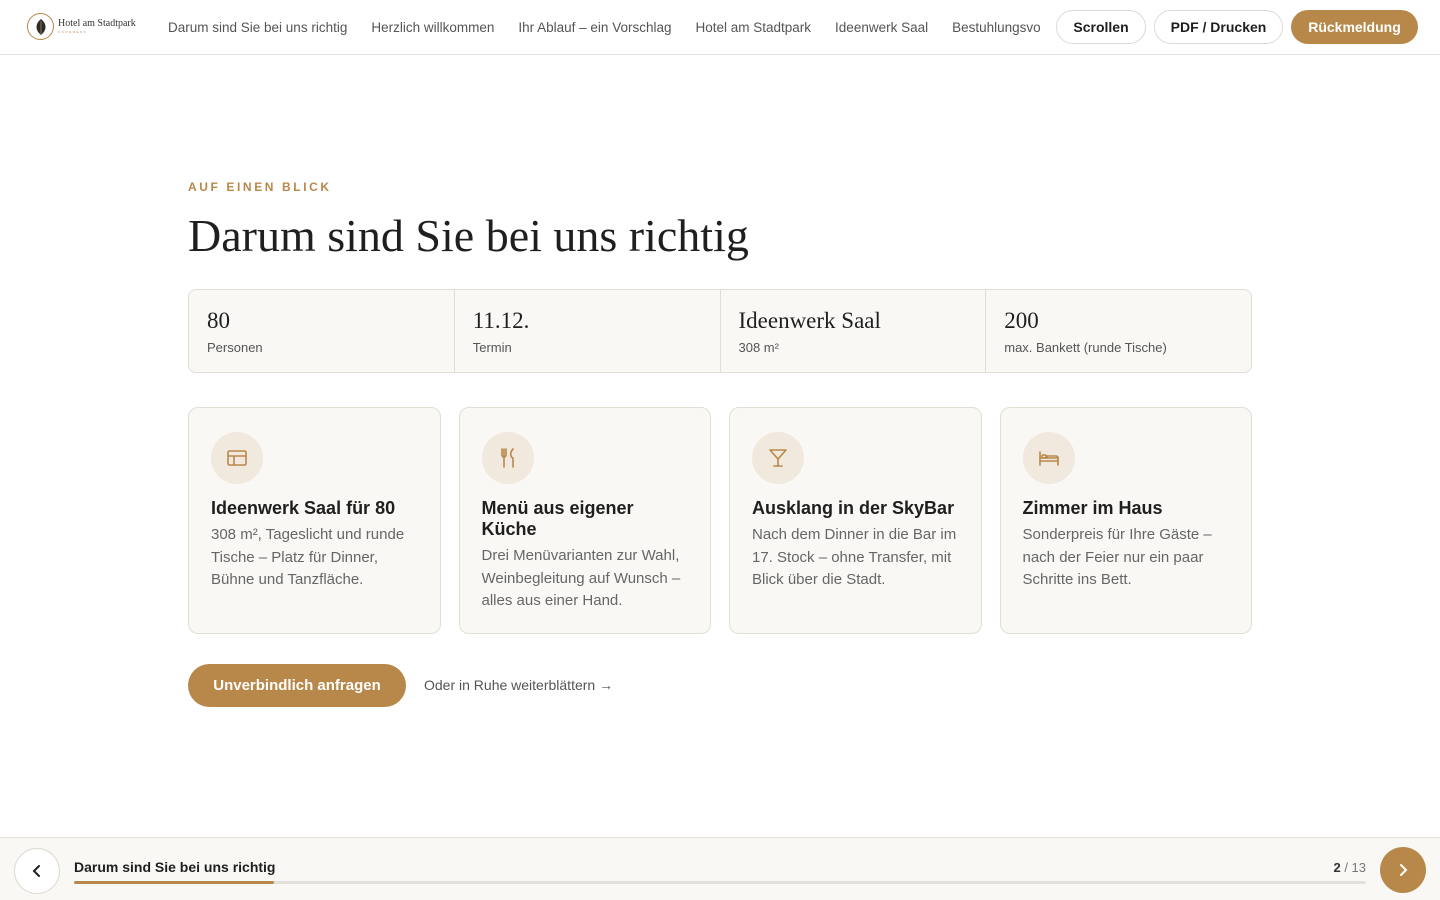 This screenshot has height=900, width=1440. Describe the element at coordinates (73, 32) in the screenshot. I see `logo-subtitle: KONGRESS` at that location.